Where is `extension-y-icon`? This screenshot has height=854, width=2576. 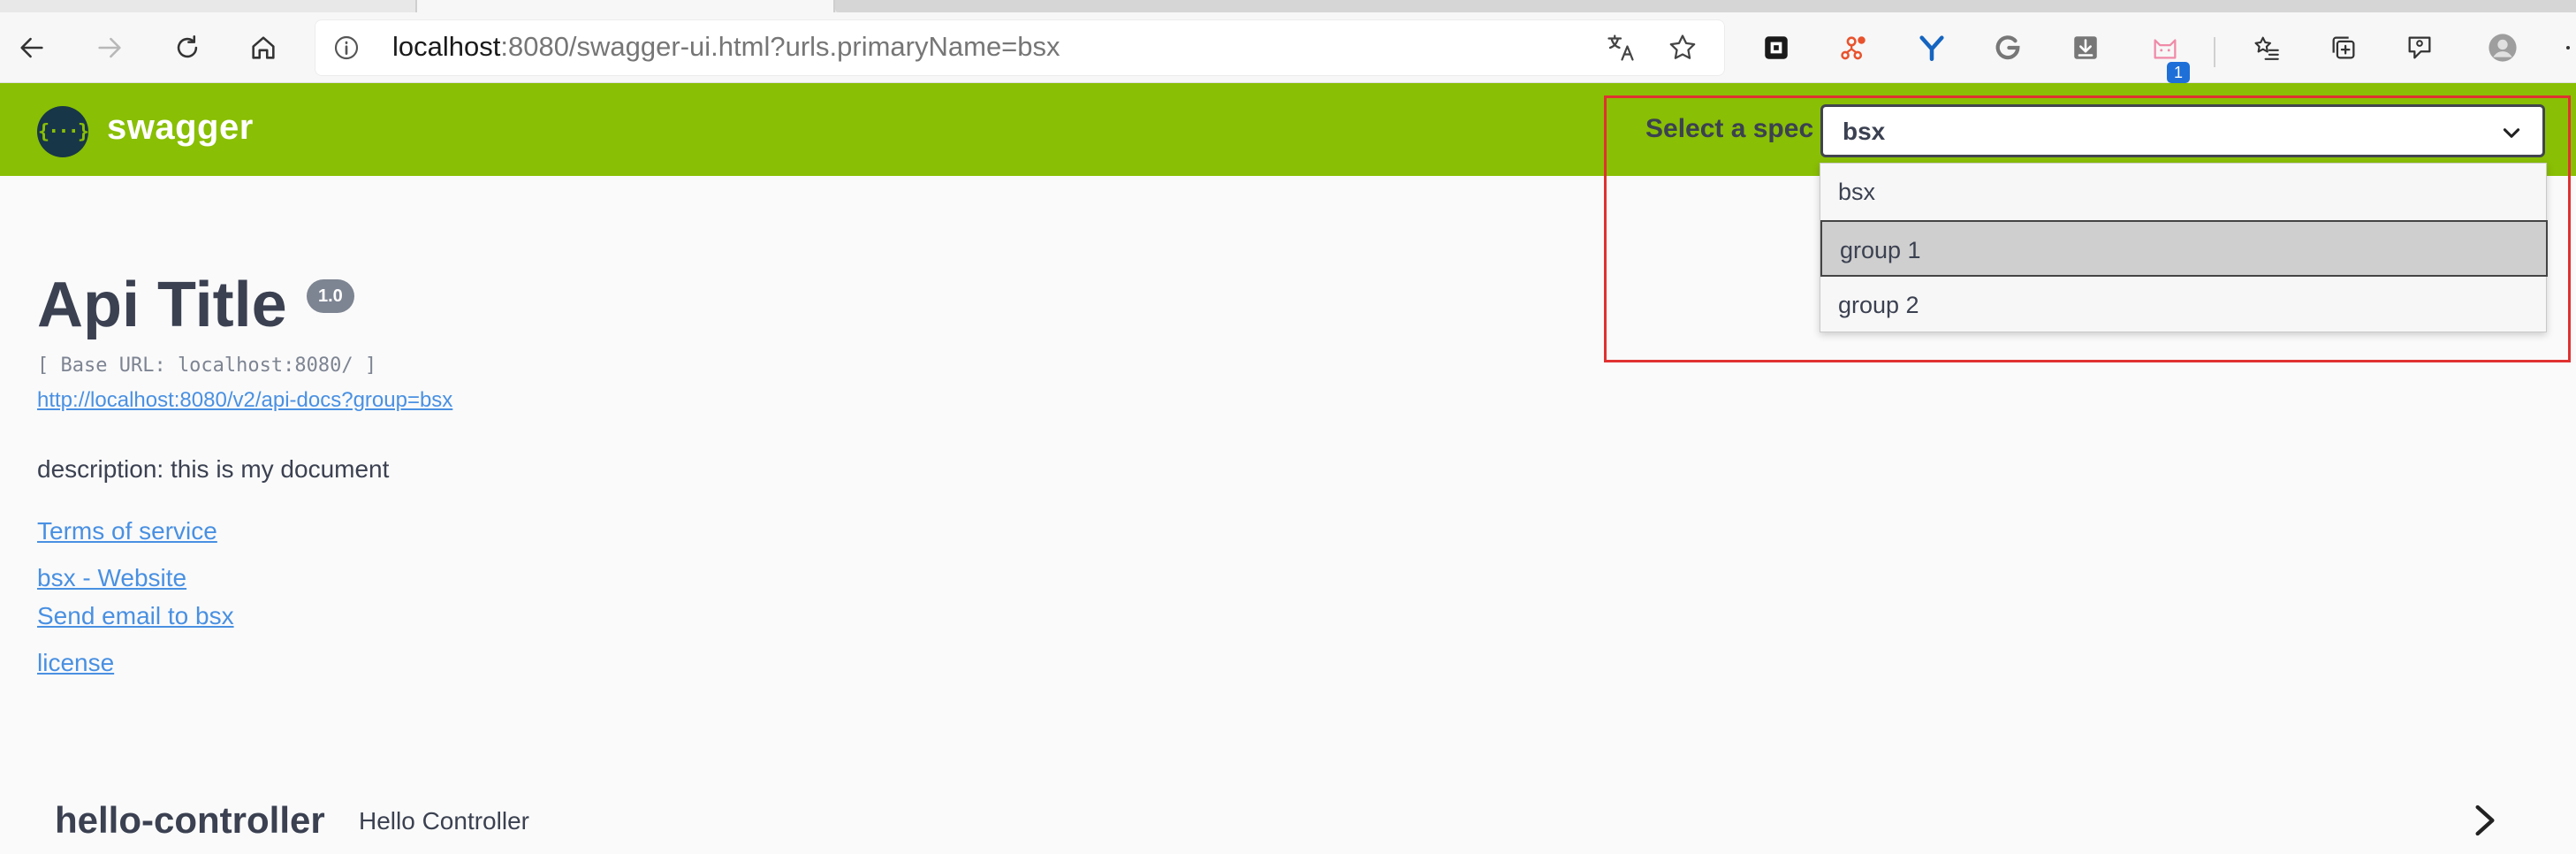 extension-y-icon is located at coordinates (1931, 47).